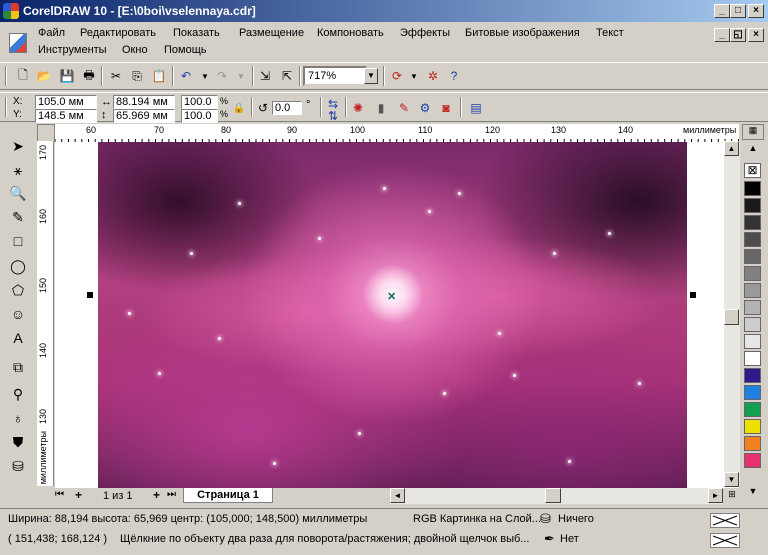 This screenshot has height=555, width=768. I want to click on selection-handle-right, so click(693, 295).